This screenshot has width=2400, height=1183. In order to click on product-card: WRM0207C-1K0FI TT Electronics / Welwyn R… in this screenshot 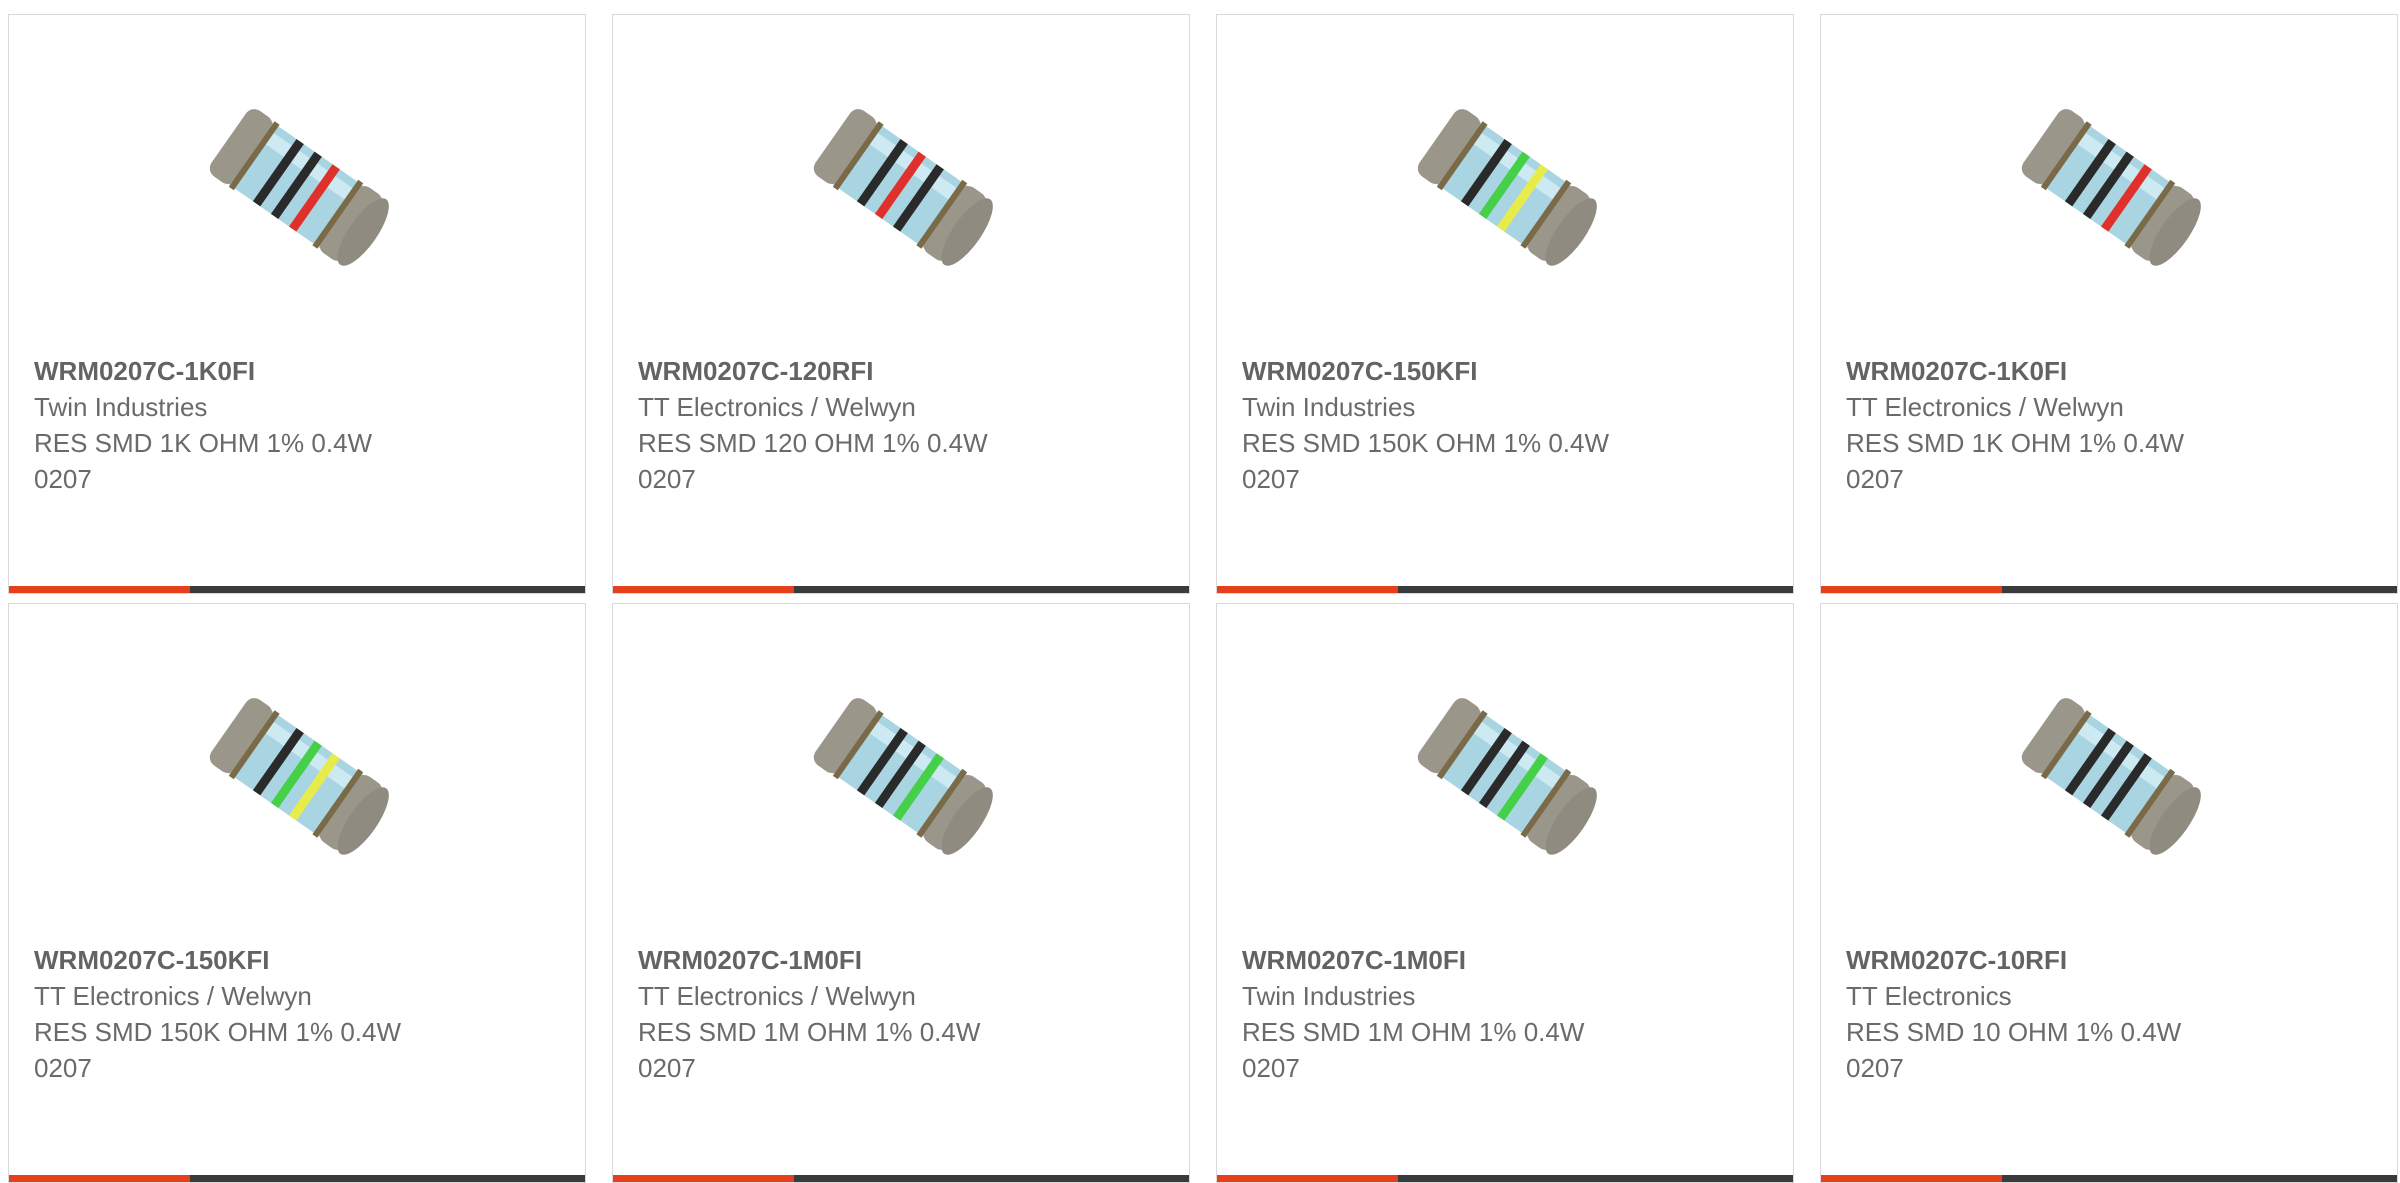, I will do `click(2109, 304)`.